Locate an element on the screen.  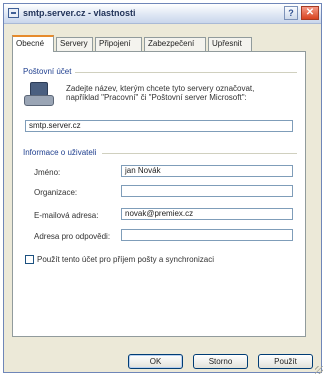
tab-advanced: Upřesnit is located at coordinates (230, 44).